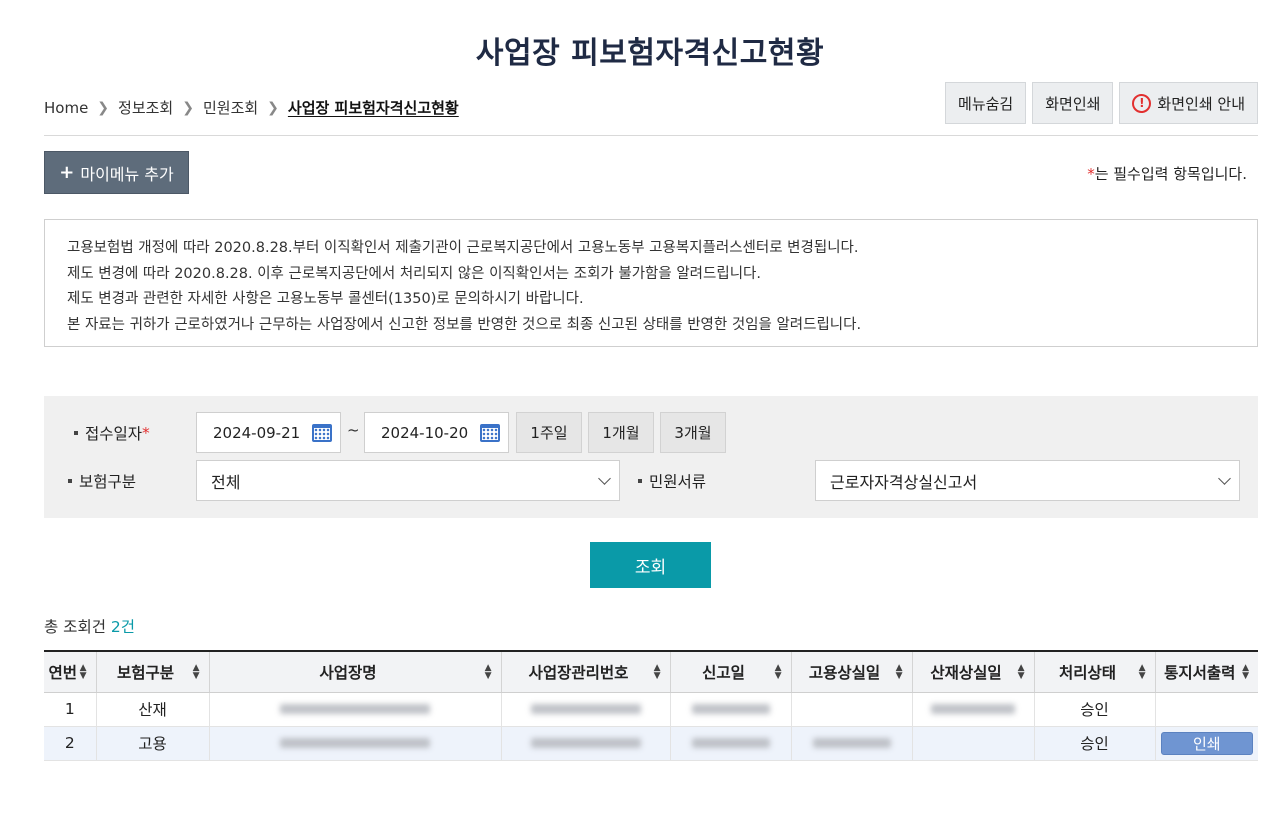  Describe the element at coordinates (549, 432) in the screenshot. I see `period-1week-button: 1주일` at that location.